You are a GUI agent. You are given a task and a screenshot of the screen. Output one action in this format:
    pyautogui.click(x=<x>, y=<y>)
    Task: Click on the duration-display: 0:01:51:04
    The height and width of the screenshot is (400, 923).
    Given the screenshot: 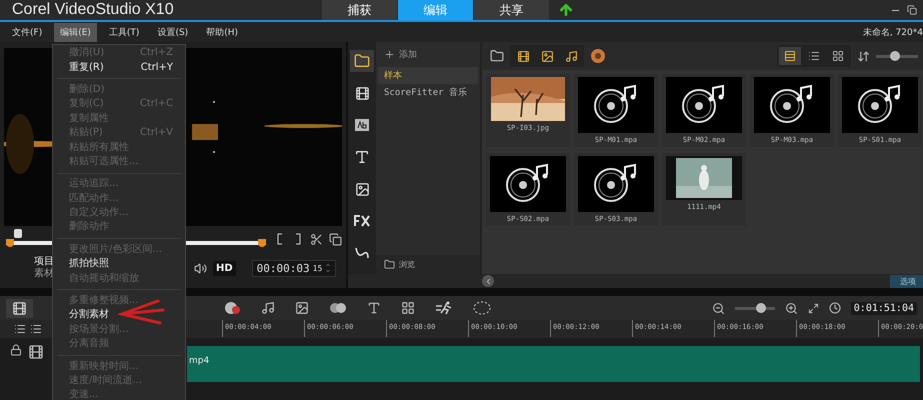 What is the action you would take?
    pyautogui.click(x=883, y=308)
    